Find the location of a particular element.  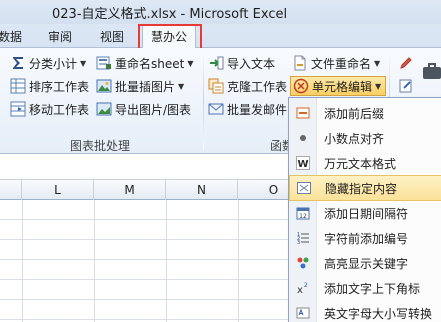

import-text-button: 导入文本 is located at coordinates (241, 63).